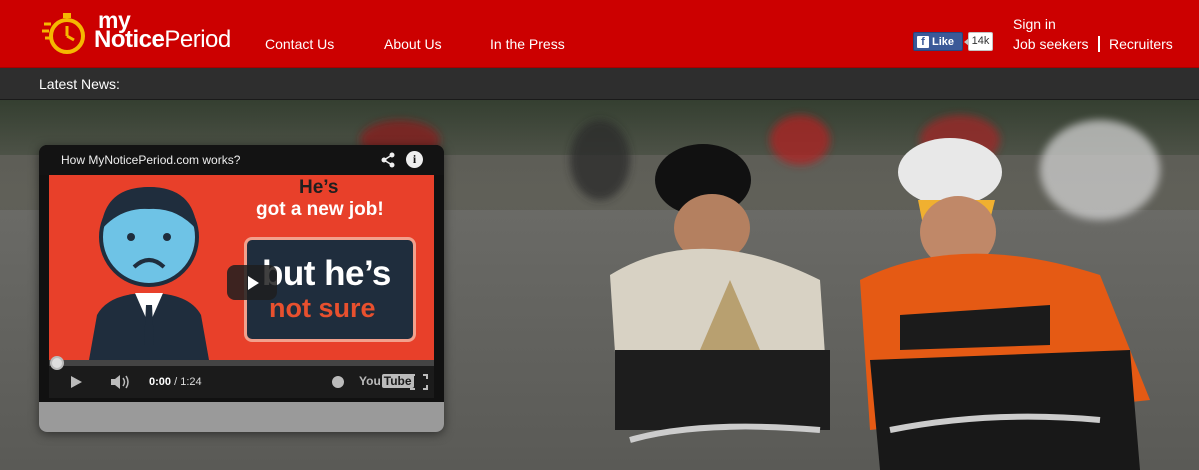 The height and width of the screenshot is (470, 1199). Describe the element at coordinates (63, 33) in the screenshot. I see `stopwatch-icon` at that location.